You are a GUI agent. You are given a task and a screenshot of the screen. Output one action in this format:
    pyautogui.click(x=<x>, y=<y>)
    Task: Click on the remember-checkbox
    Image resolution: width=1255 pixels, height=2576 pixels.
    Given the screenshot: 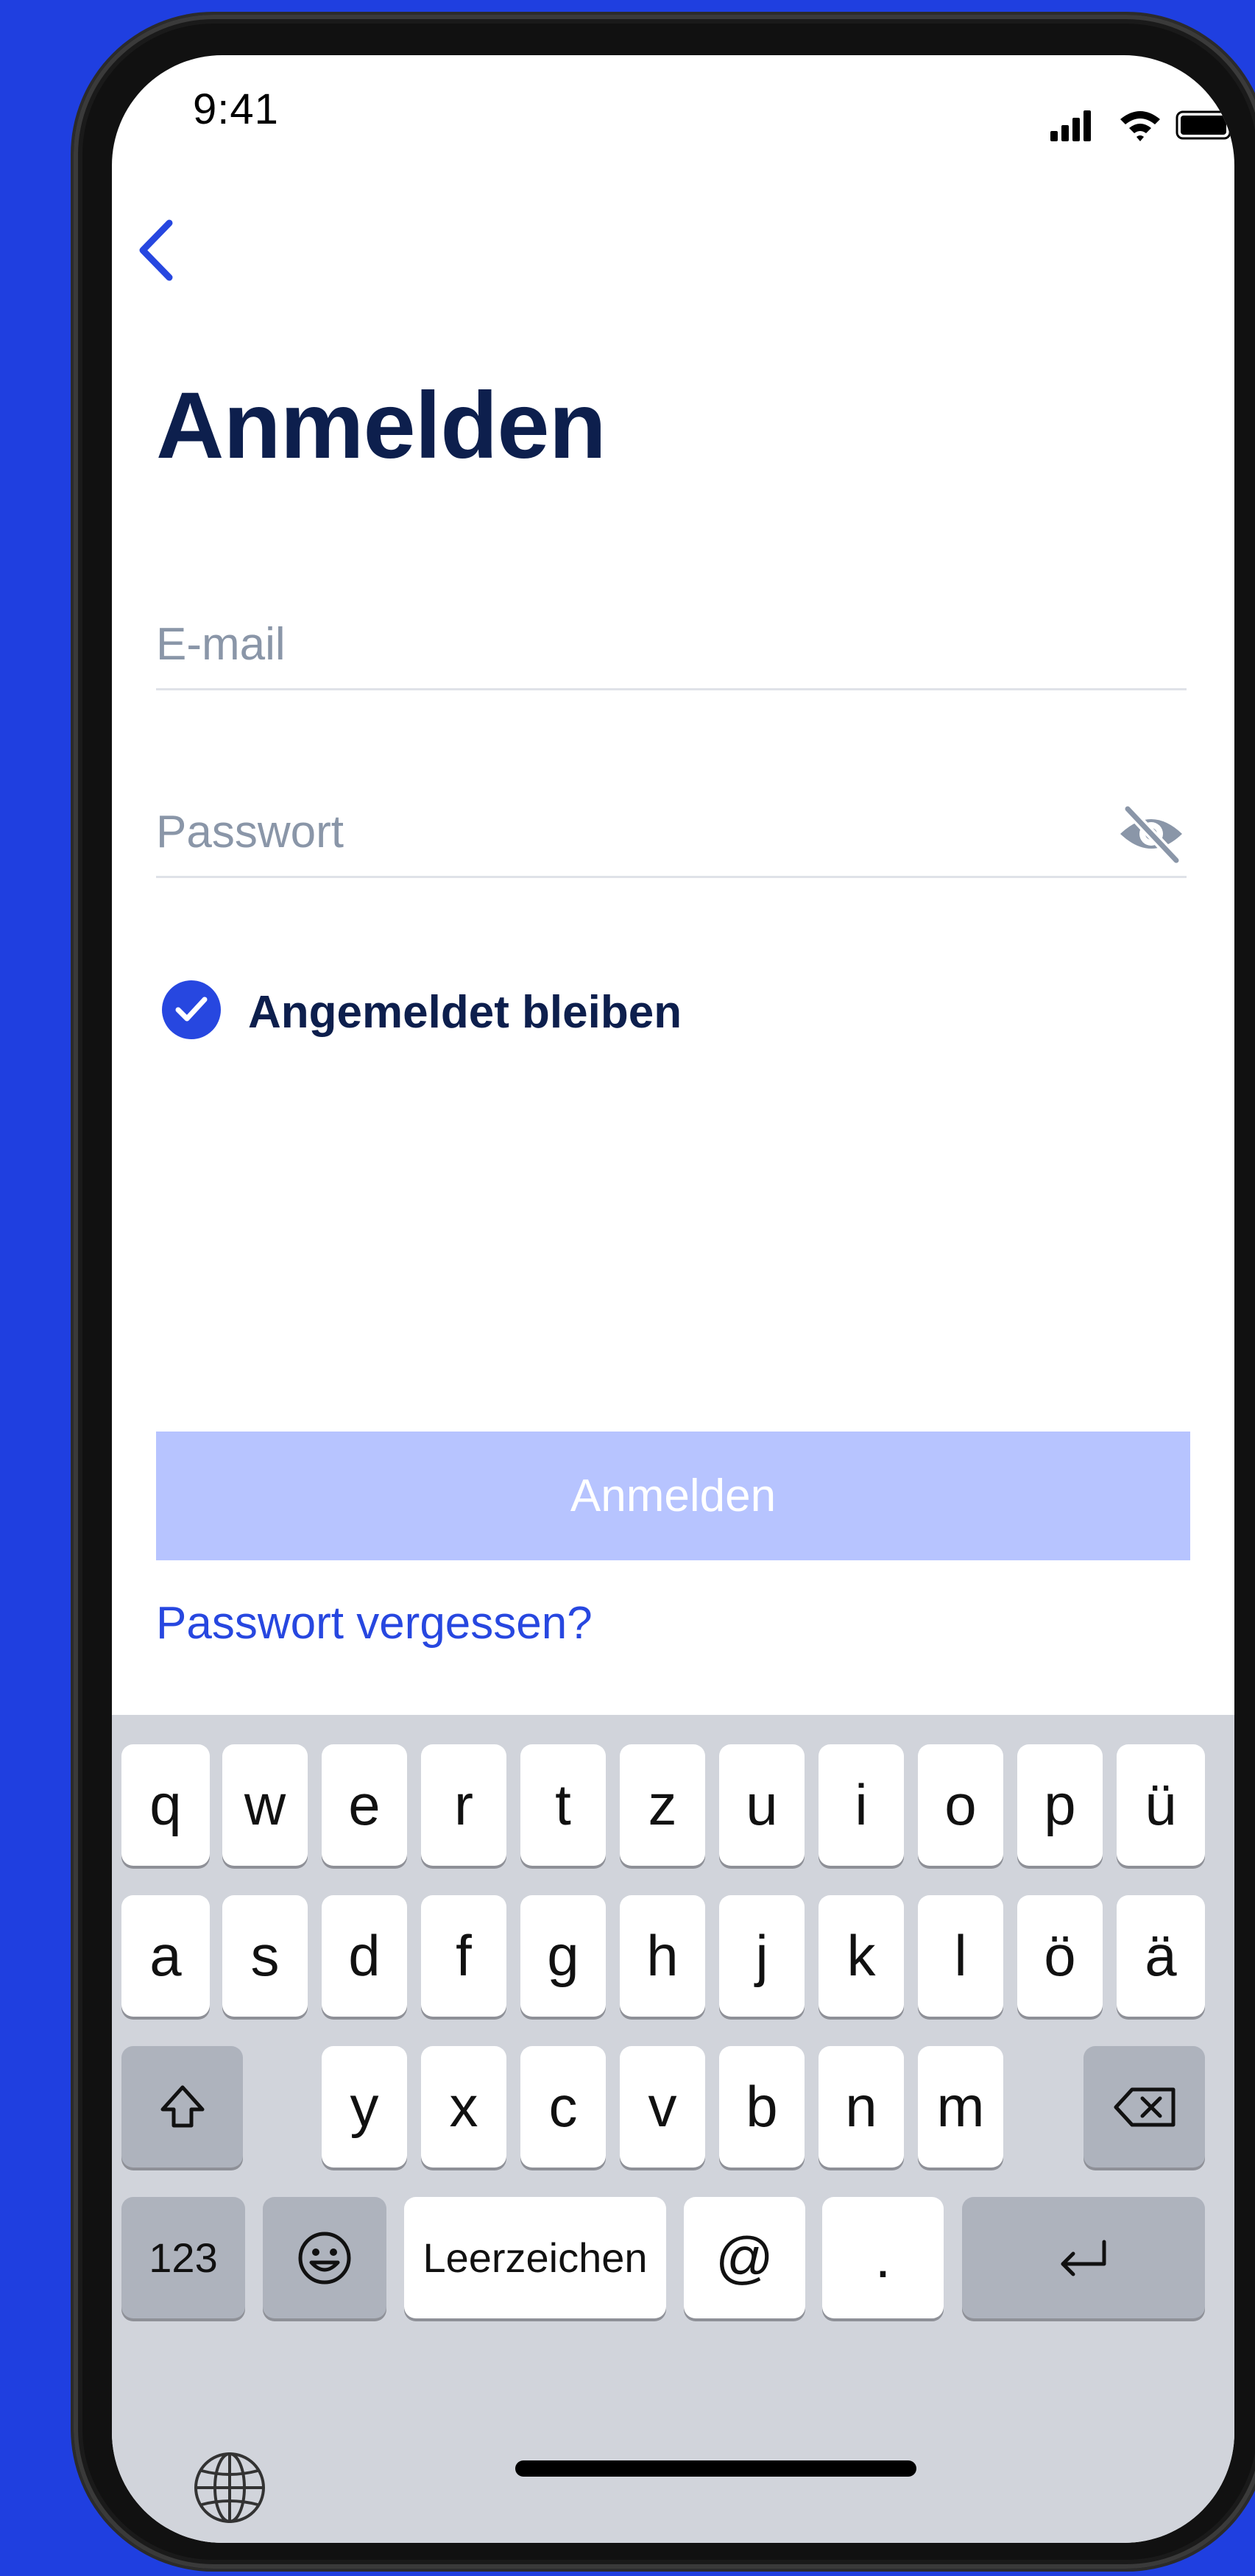 What is the action you would take?
    pyautogui.click(x=191, y=1009)
    